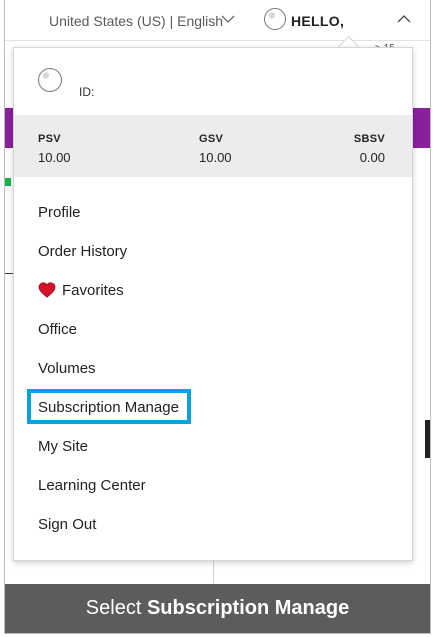 The height and width of the screenshot is (637, 433). Describe the element at coordinates (87, 92) in the screenshot. I see `account-id-label: ID:` at that location.